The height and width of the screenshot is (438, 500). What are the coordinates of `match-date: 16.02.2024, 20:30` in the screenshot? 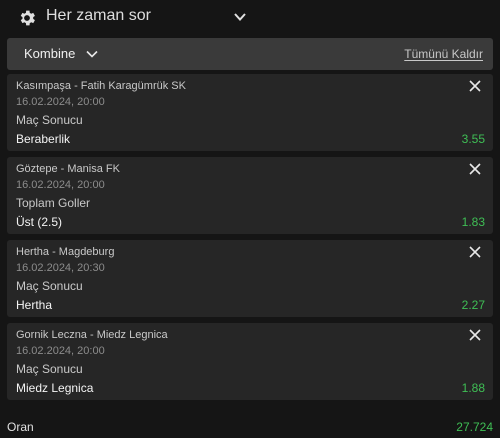 It's located at (60, 268).